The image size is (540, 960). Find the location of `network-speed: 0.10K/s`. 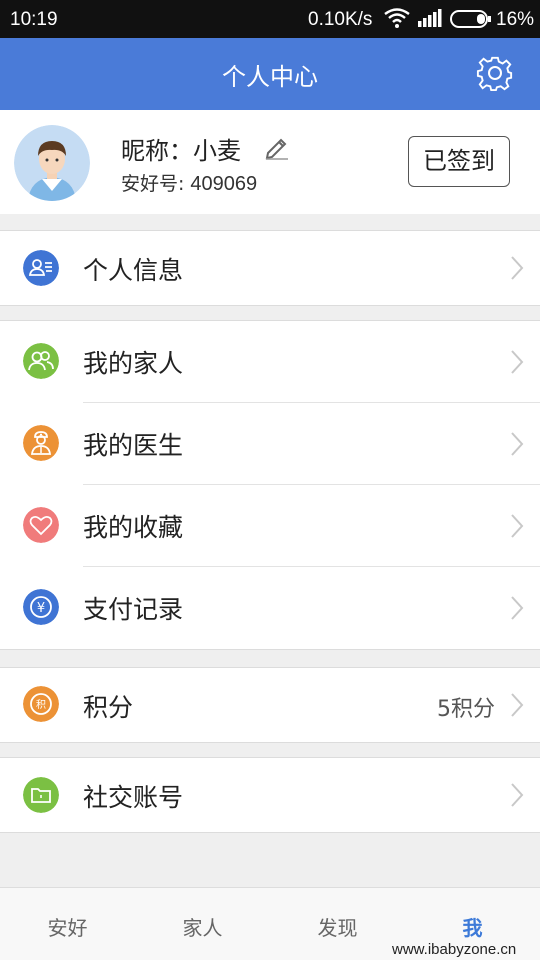

network-speed: 0.10K/s is located at coordinates (340, 19).